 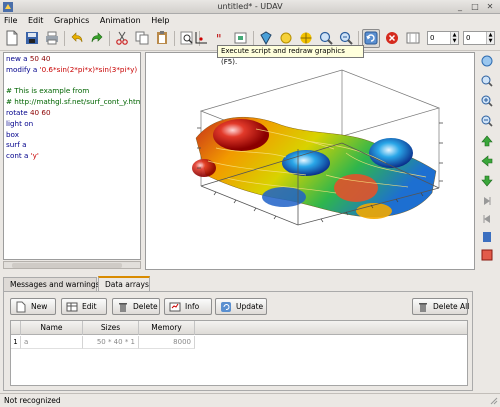 I want to click on menu-edit: Edit, so click(x=36, y=20).